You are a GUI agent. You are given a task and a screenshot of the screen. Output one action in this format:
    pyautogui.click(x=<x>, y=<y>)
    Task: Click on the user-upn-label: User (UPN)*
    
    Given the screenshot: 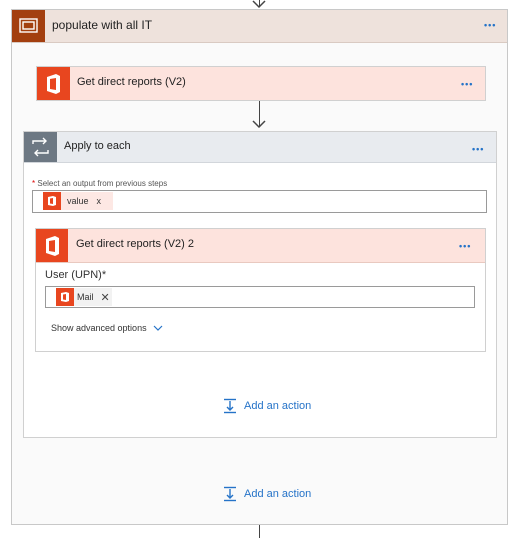 What is the action you would take?
    pyautogui.click(x=75, y=275)
    